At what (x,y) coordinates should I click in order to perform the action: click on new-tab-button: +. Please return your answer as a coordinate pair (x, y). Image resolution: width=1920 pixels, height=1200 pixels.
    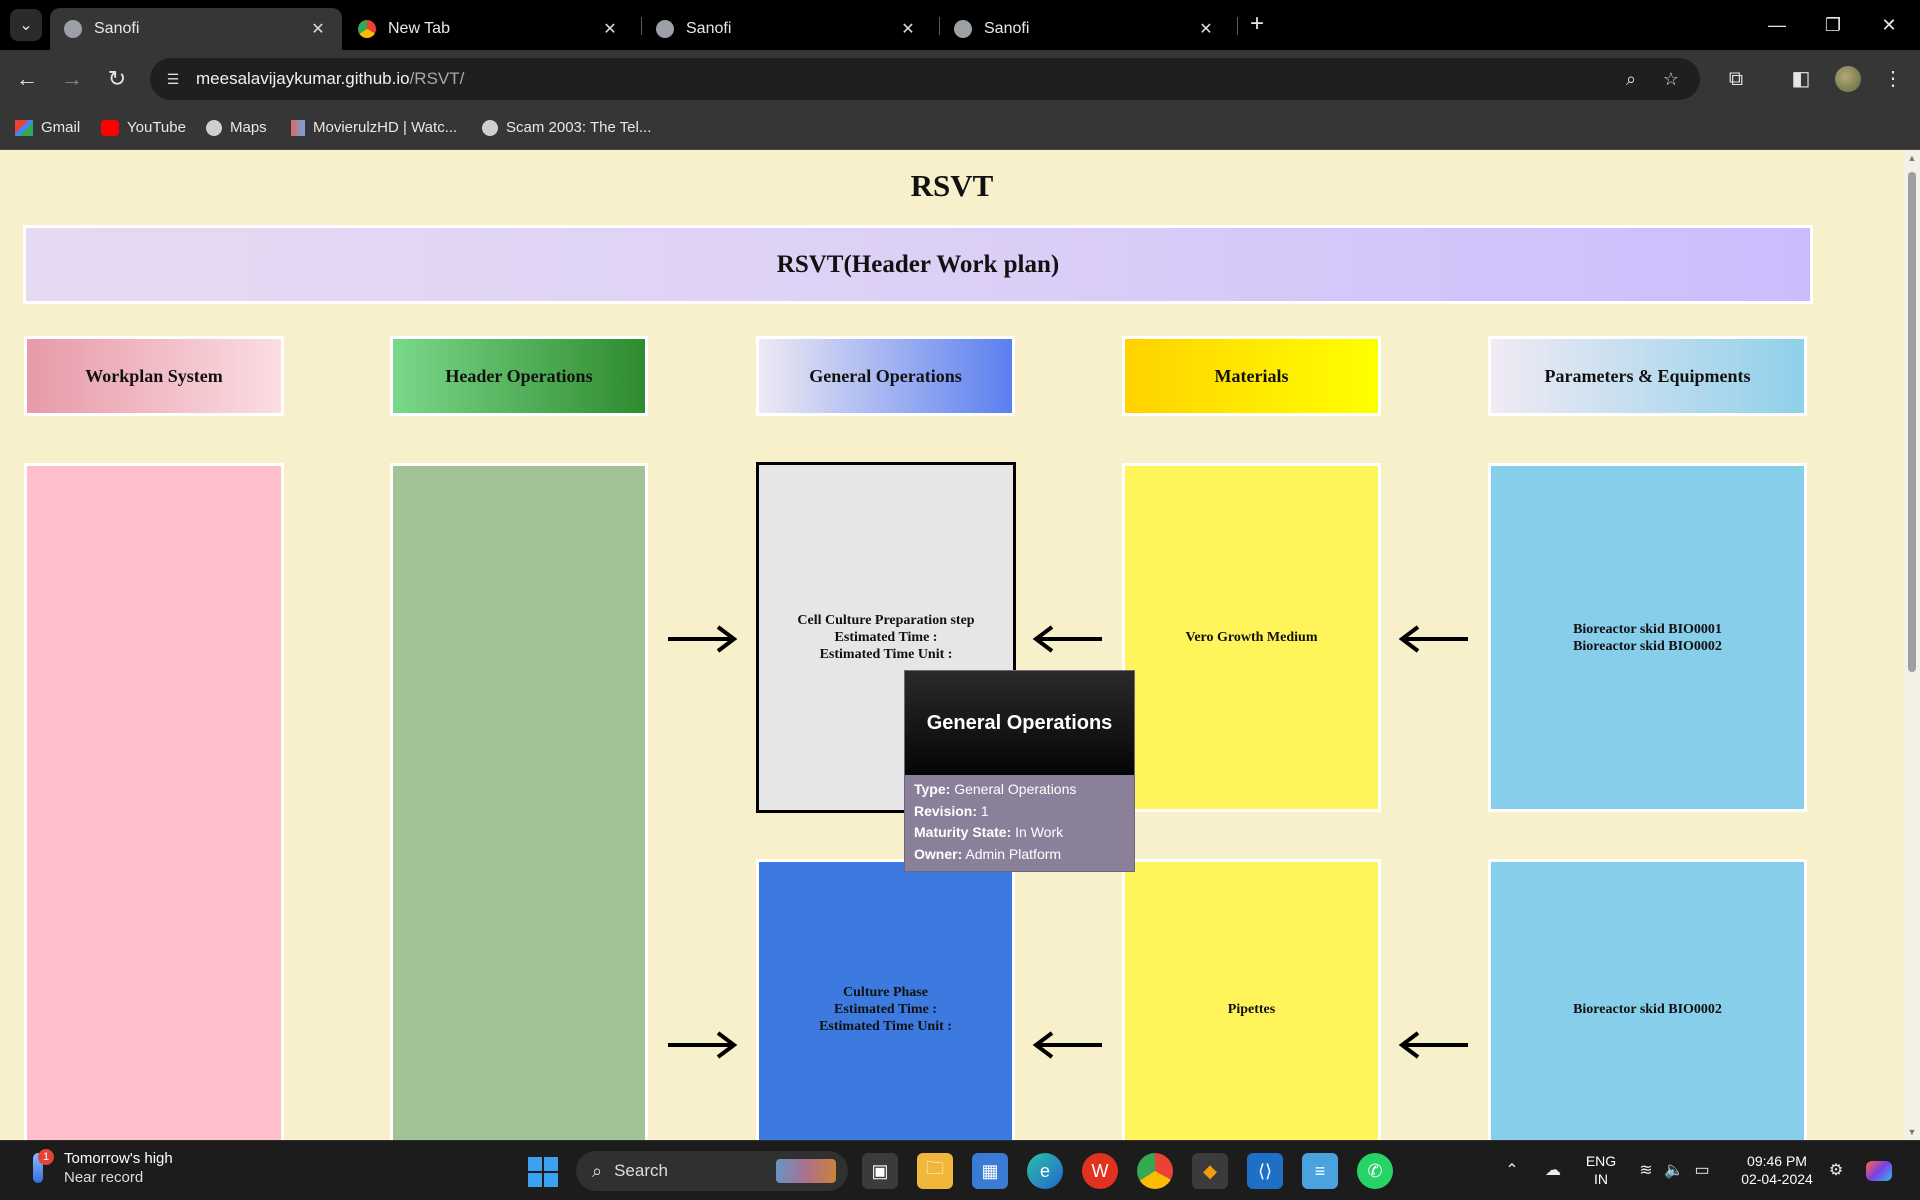
    Looking at the image, I should click on (1257, 25).